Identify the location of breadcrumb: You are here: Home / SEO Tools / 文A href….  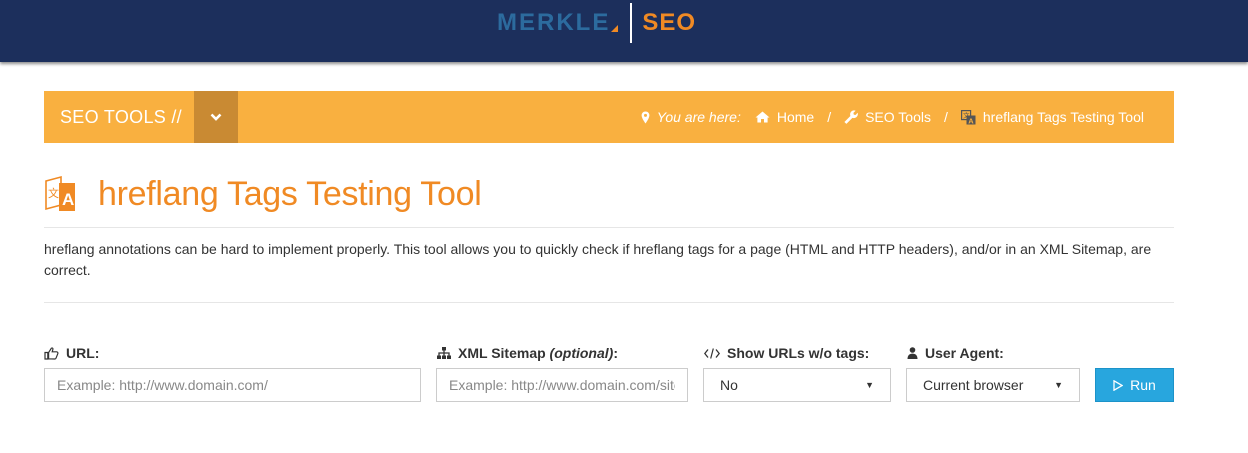
(892, 117).